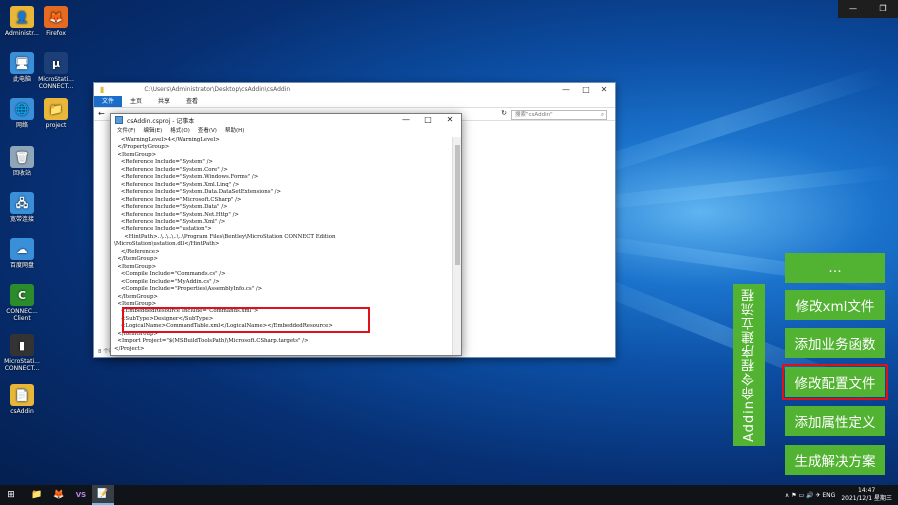 This screenshot has width=898, height=505. I want to click on code-line: </Reference>, so click(137, 251).